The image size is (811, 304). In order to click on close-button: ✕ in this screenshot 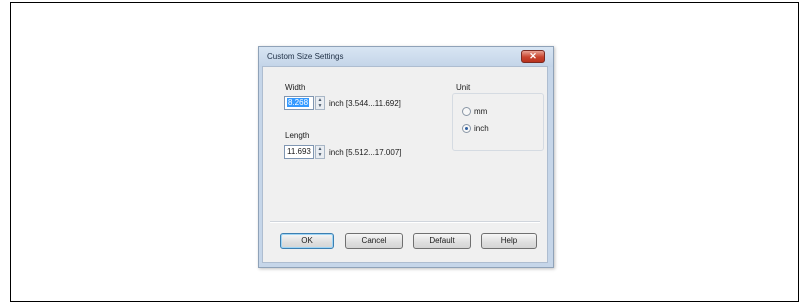, I will do `click(533, 56)`.